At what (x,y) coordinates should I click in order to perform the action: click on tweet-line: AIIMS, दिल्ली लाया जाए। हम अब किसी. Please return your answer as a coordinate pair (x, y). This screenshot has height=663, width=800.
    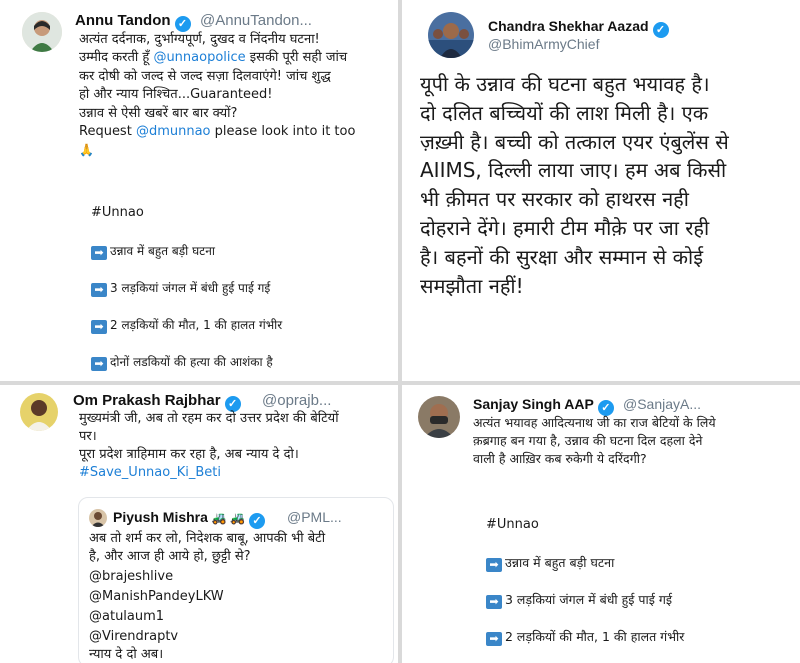
    Looking at the image, I should click on (573, 170).